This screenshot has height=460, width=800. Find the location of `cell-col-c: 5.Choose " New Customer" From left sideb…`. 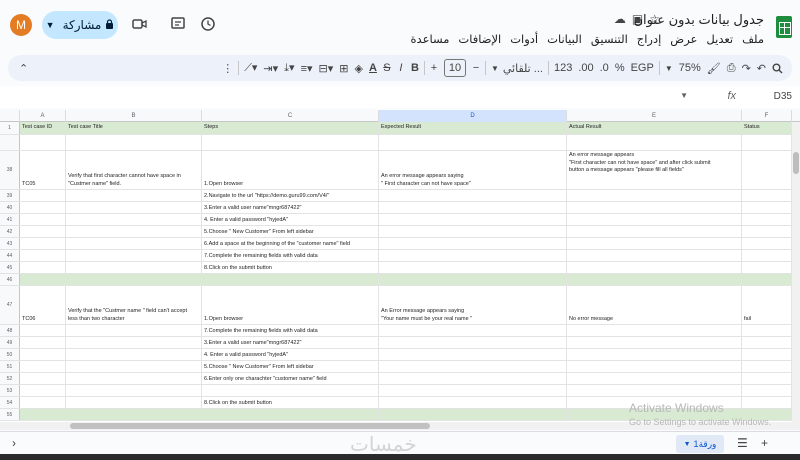

cell-col-c: 5.Choose " New Customer" From left sideb… is located at coordinates (290, 366).